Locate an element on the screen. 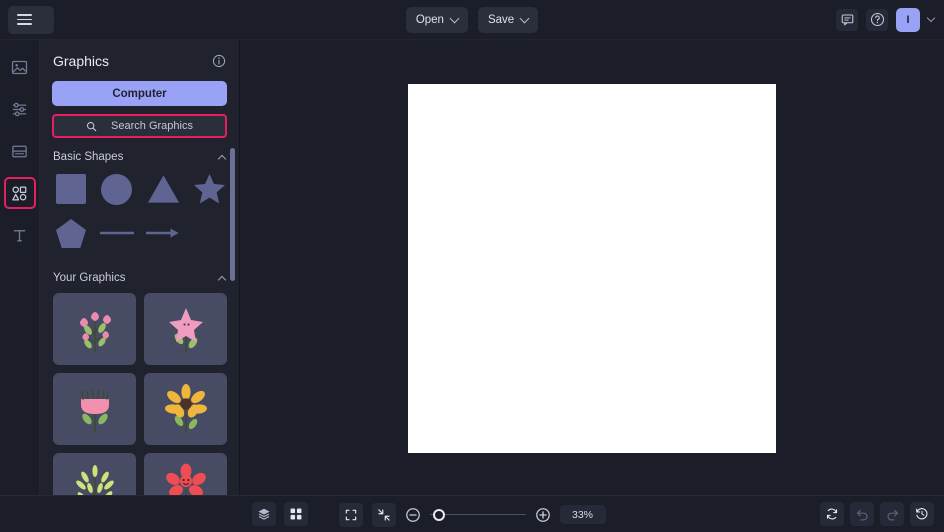  triangle-glyph is located at coordinates (163, 189).